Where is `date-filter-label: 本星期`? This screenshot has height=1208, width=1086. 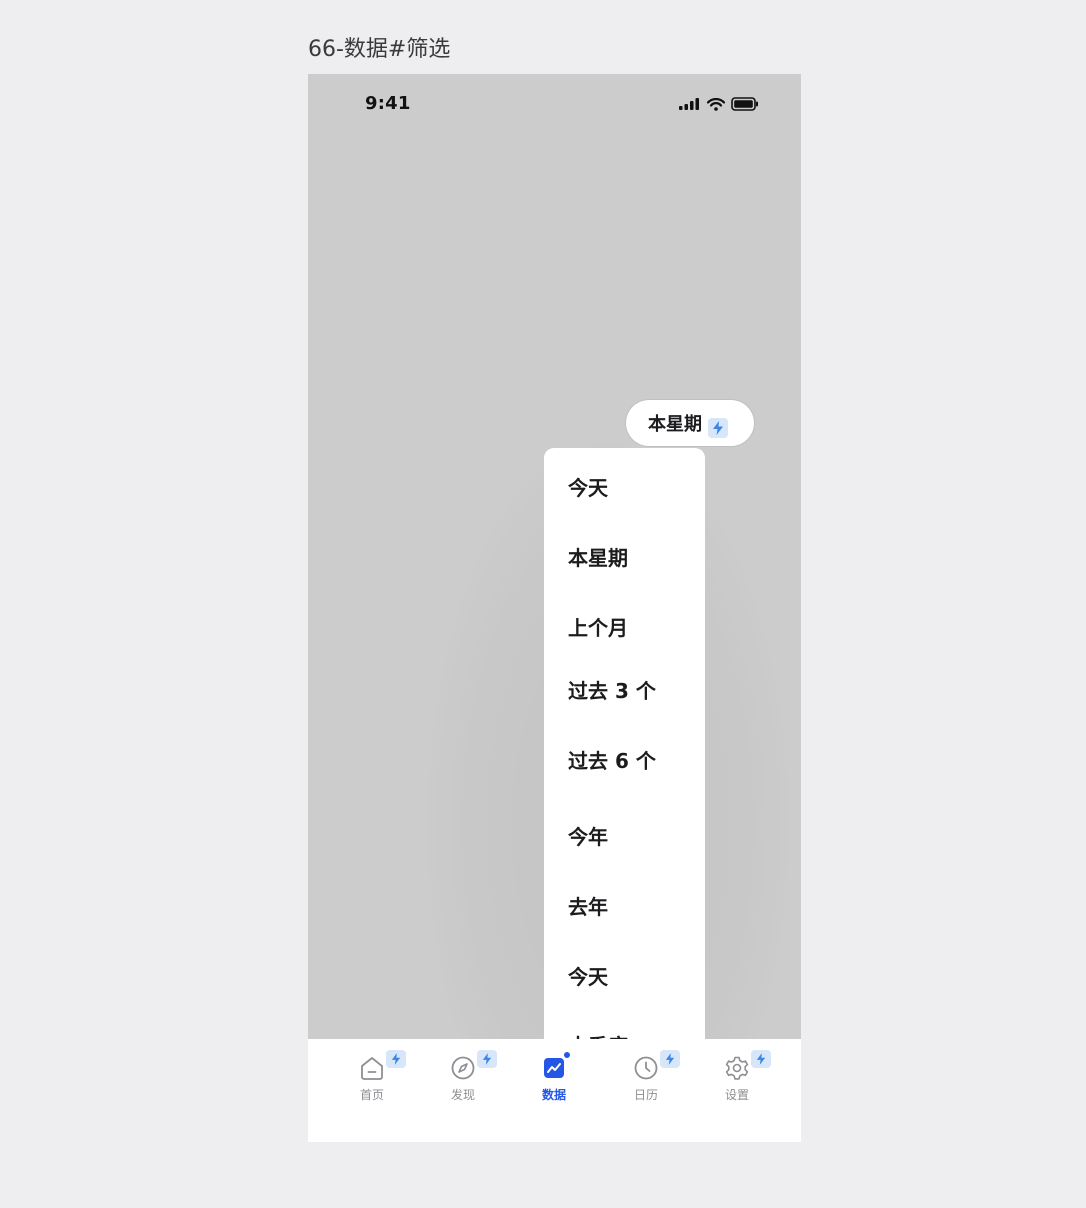 date-filter-label: 本星期 is located at coordinates (675, 424).